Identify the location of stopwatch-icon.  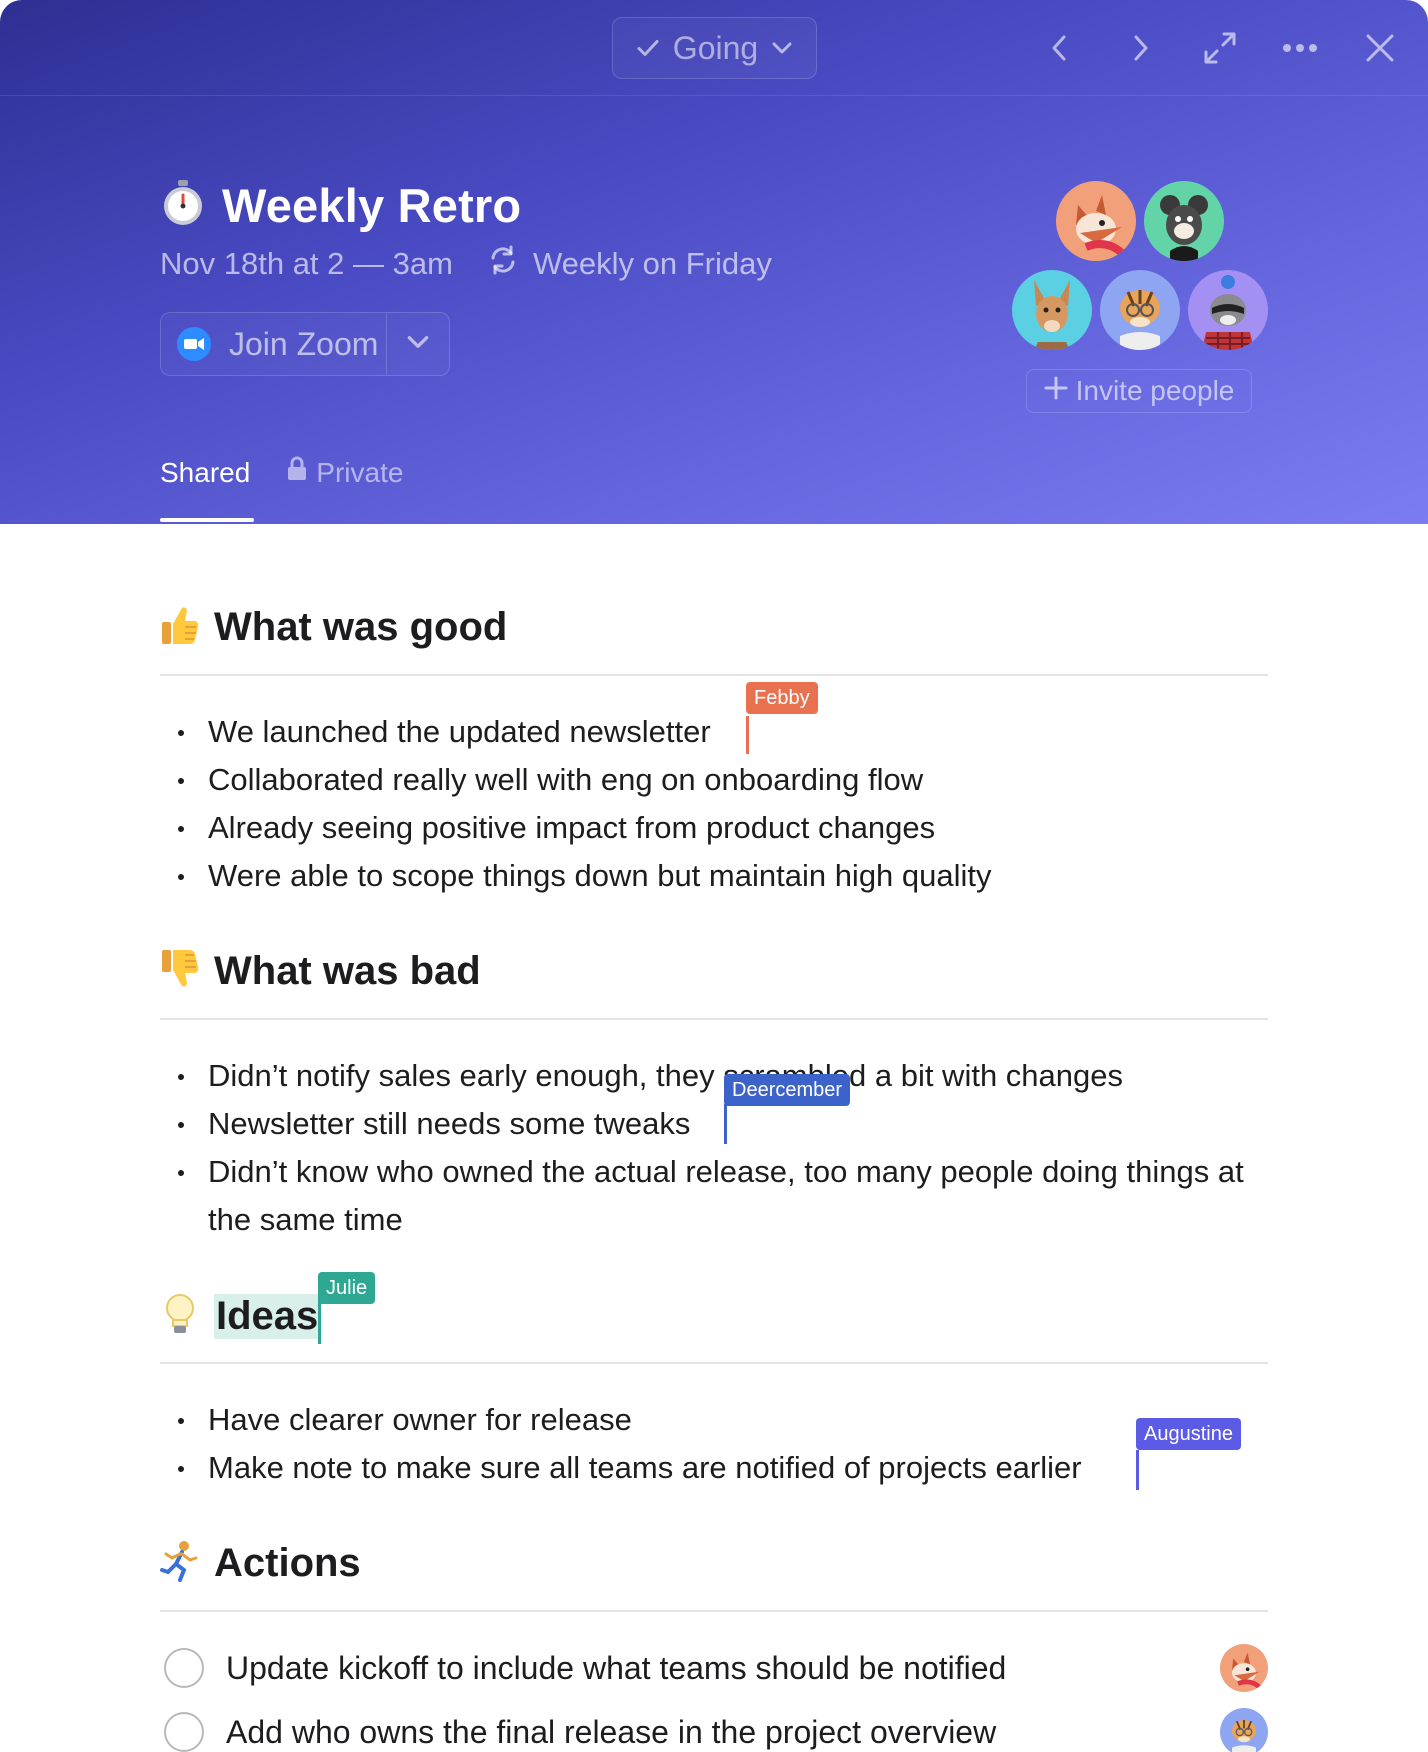
(183, 205).